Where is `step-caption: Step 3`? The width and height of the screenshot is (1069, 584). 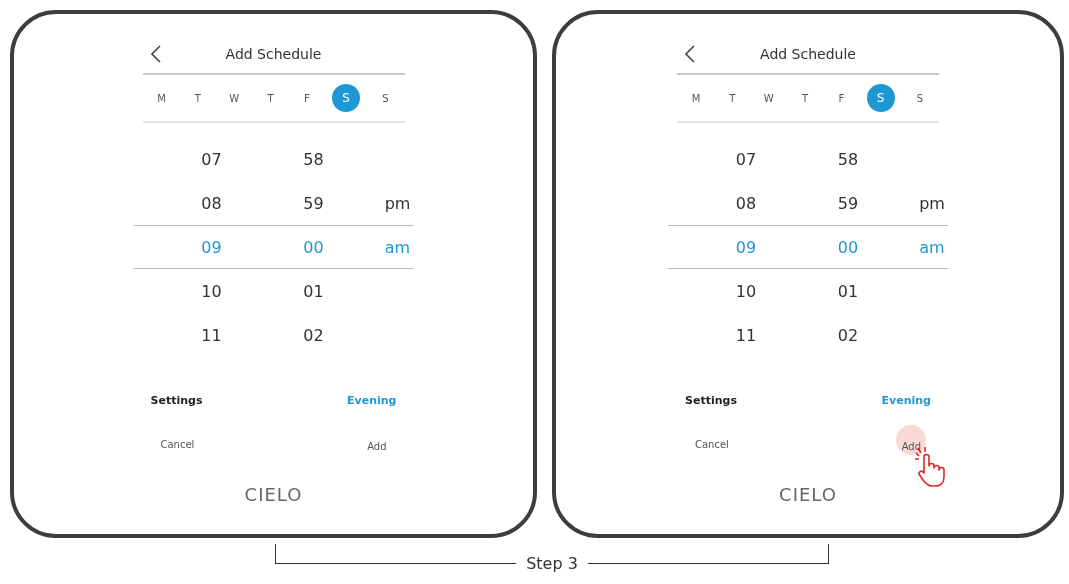
step-caption: Step 3 is located at coordinates (552, 563).